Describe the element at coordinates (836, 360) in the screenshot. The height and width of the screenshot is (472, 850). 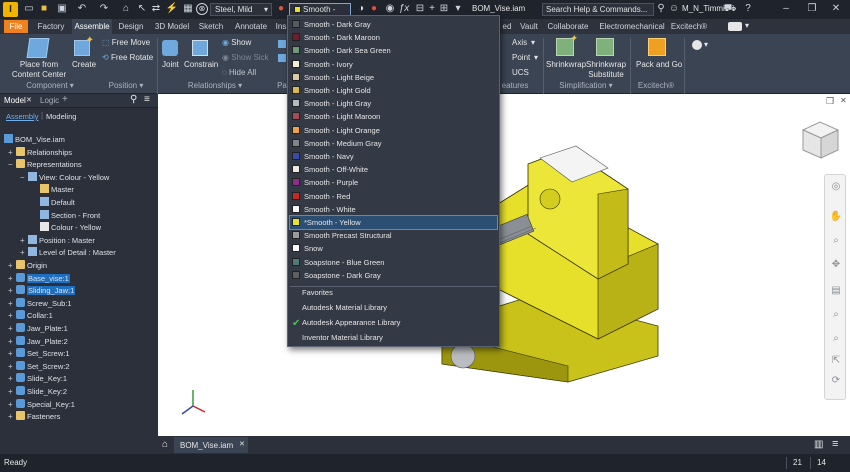
I see `free-orbit-icon: ⇱` at that location.